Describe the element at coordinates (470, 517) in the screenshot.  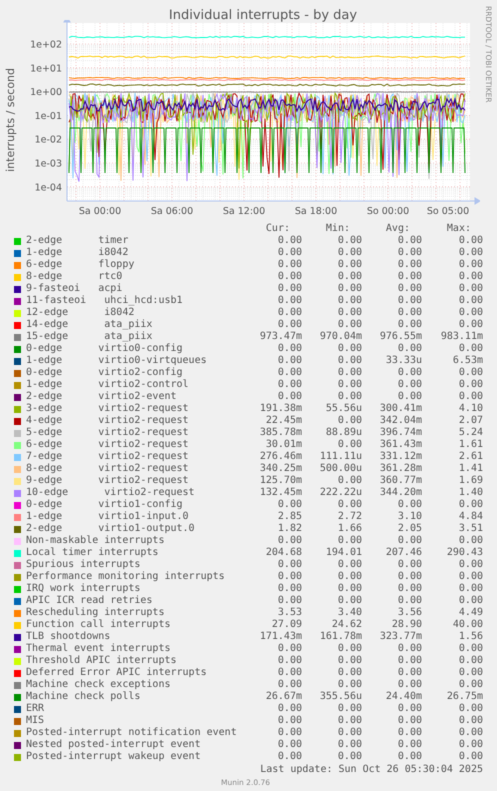
I see `max-value: 4.84` at that location.